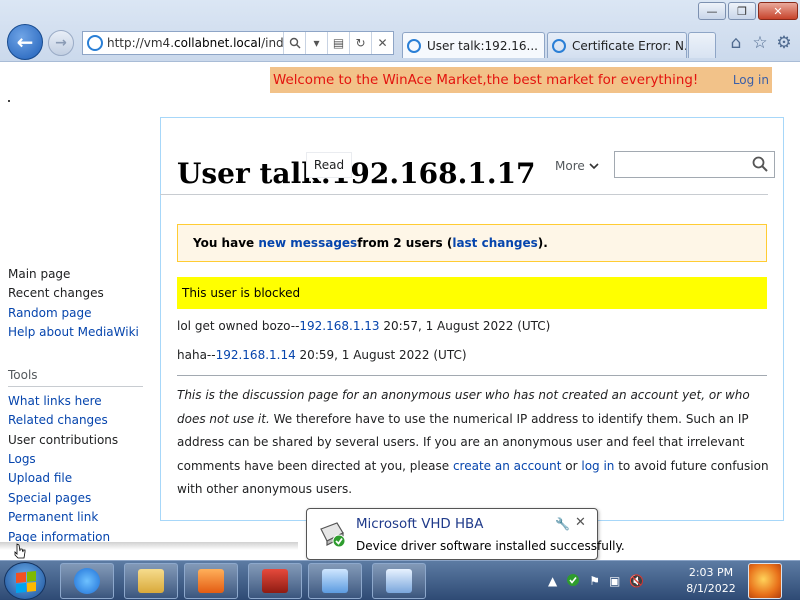 This screenshot has width=800, height=600. Describe the element at coordinates (55, 401) in the screenshot. I see `sidebar-item-what-links-here: What links here` at that location.